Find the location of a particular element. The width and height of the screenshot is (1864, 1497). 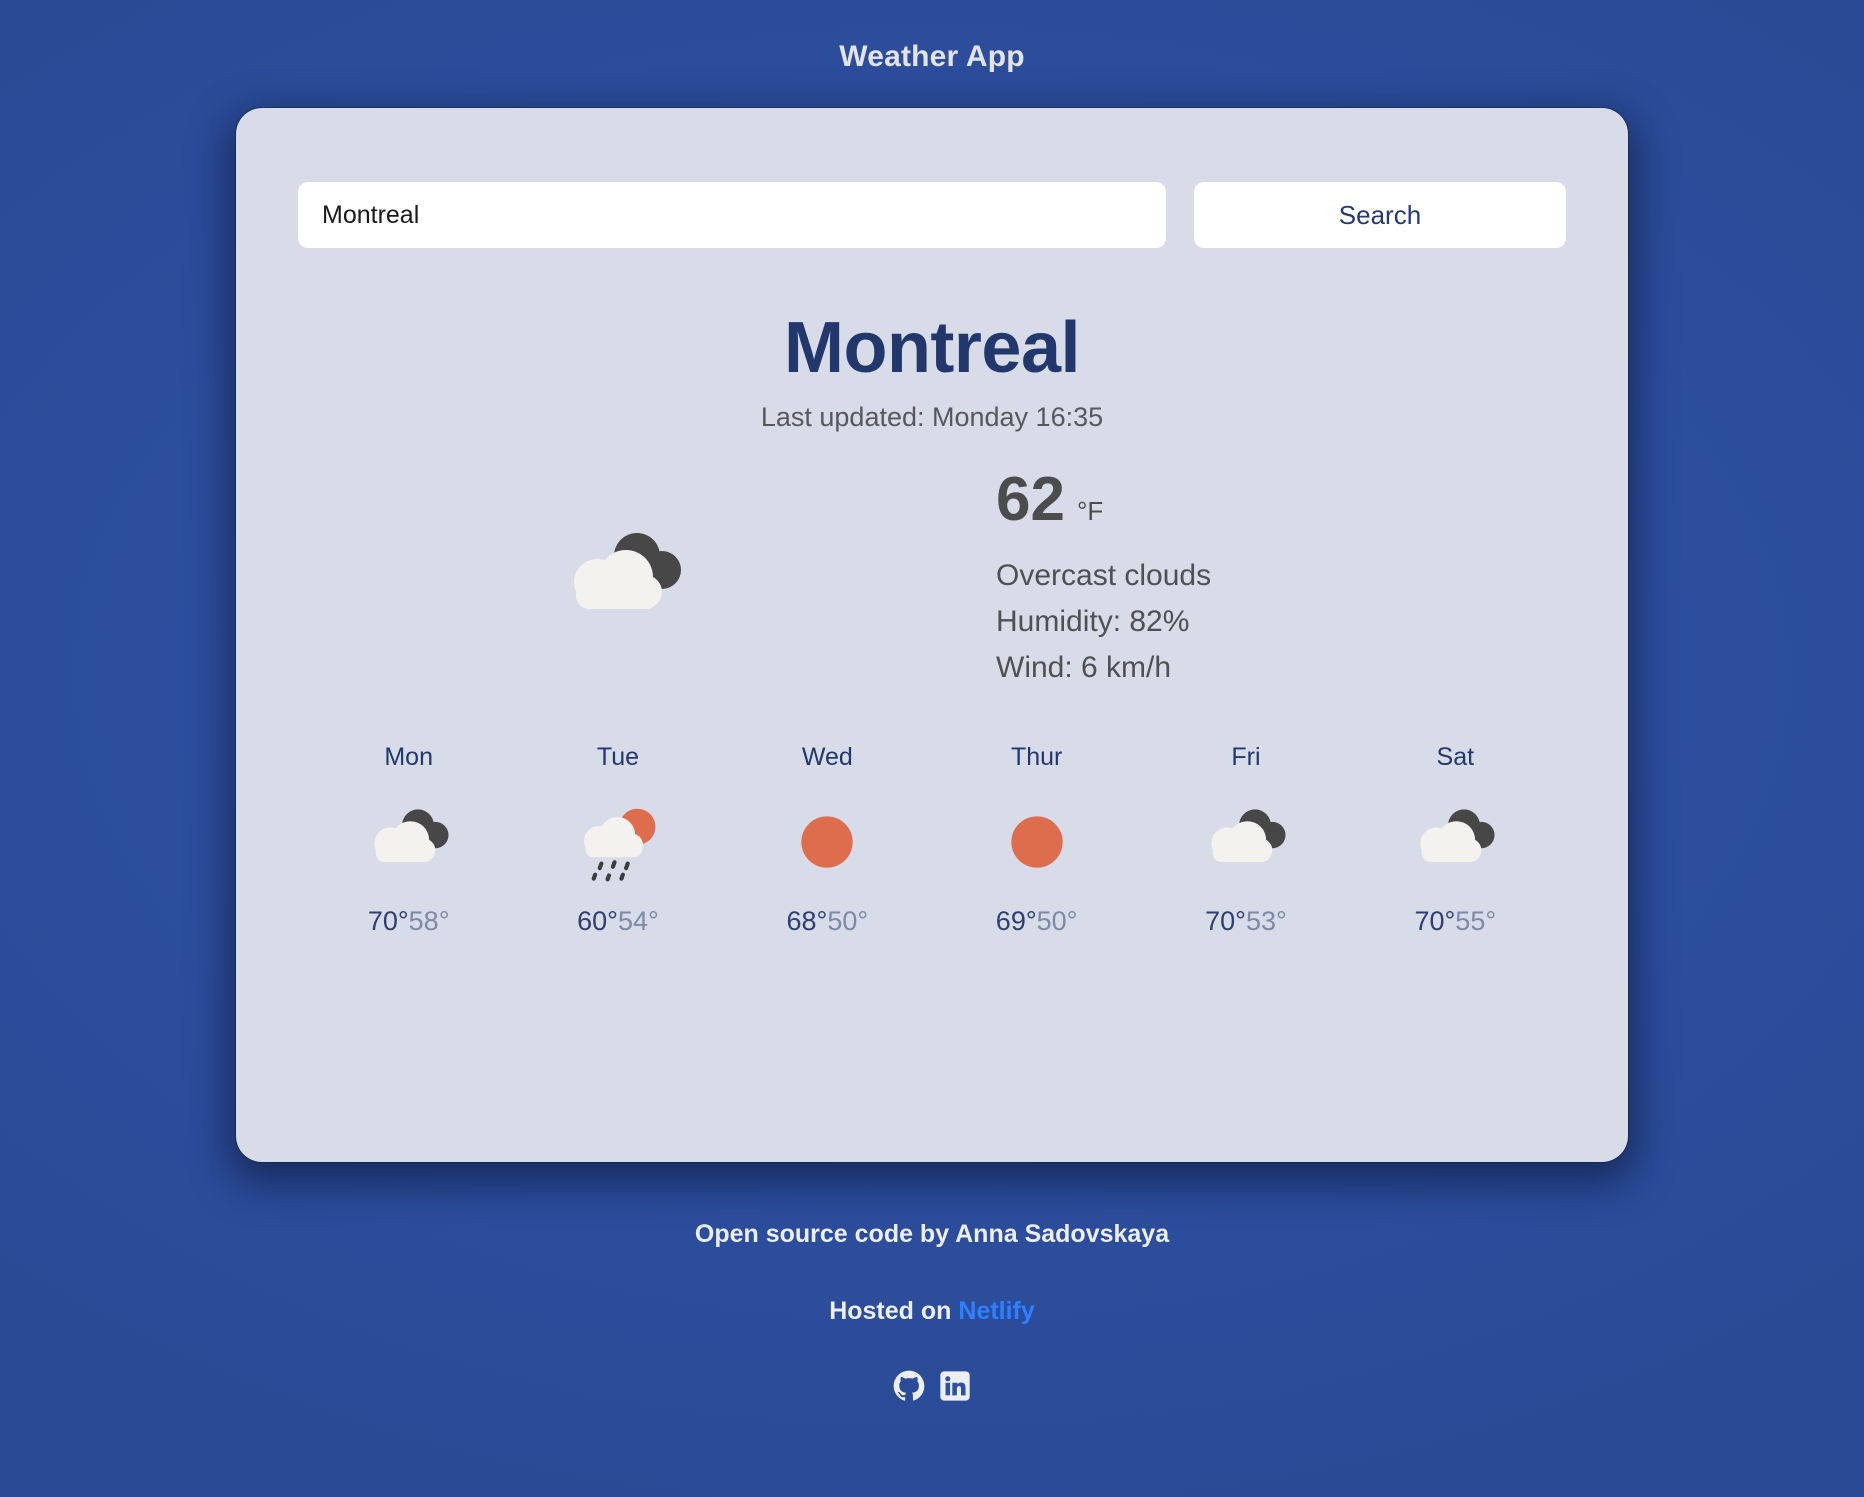

forecast-day: Thur 69°50° is located at coordinates (1036, 840).